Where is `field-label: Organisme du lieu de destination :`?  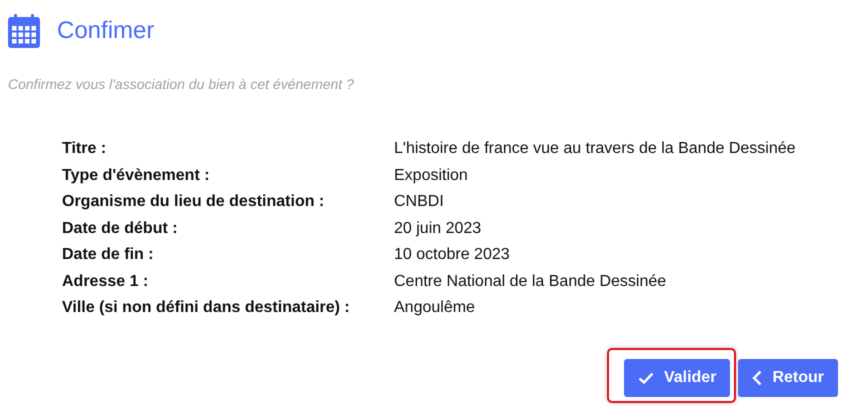 field-label: Organisme du lieu de destination : is located at coordinates (194, 202).